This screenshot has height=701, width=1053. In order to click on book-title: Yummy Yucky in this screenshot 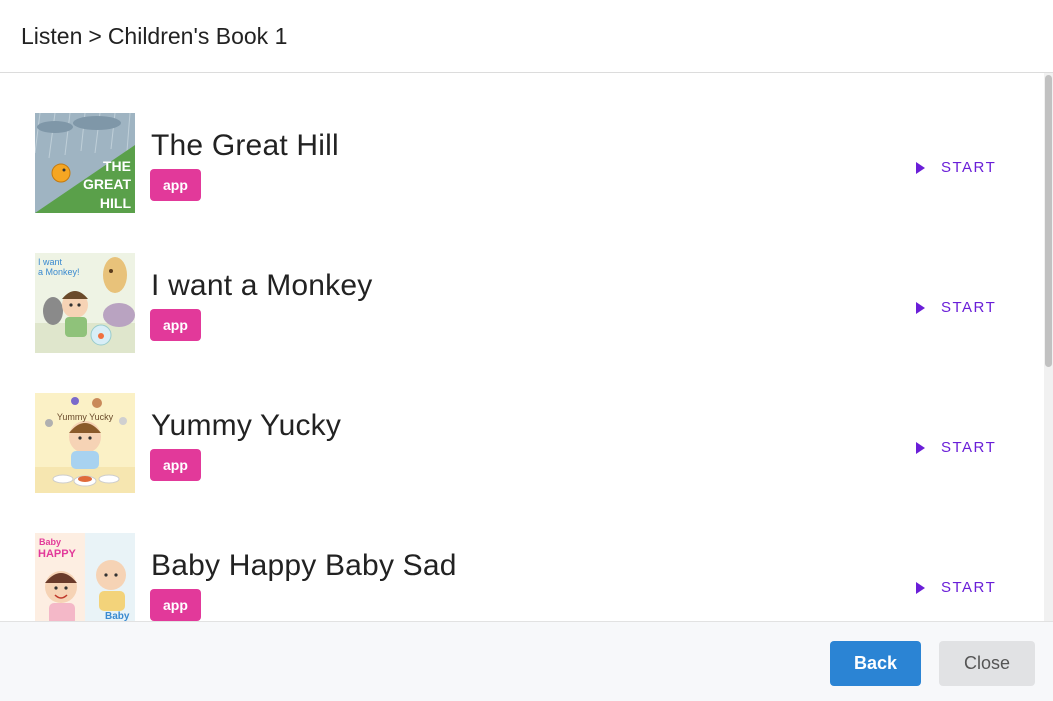, I will do `click(246, 425)`.